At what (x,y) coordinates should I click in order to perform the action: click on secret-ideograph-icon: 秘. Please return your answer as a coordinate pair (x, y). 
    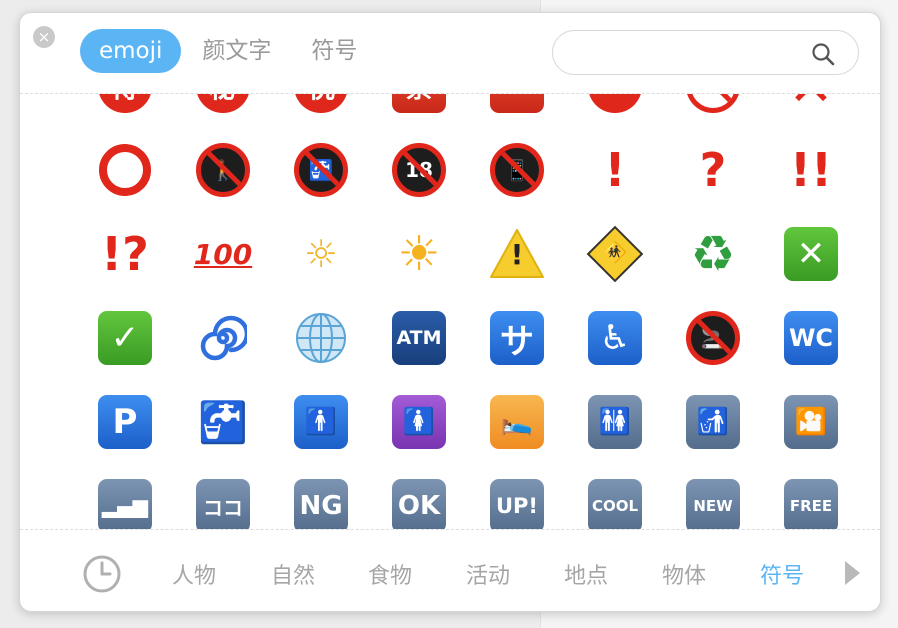
    Looking at the image, I should click on (223, 104).